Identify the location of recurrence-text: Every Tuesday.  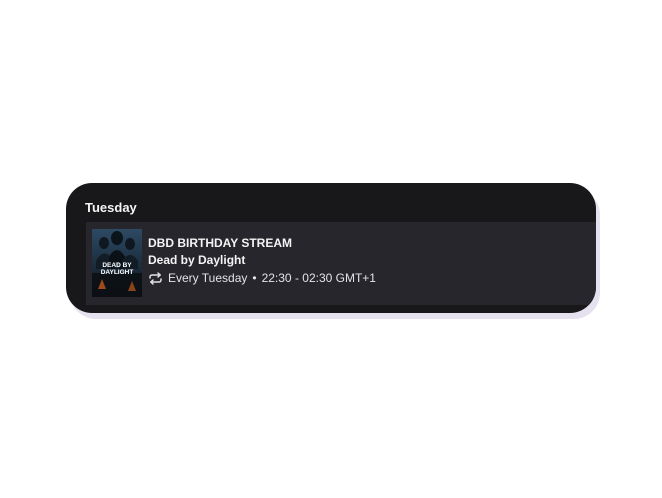
(208, 278).